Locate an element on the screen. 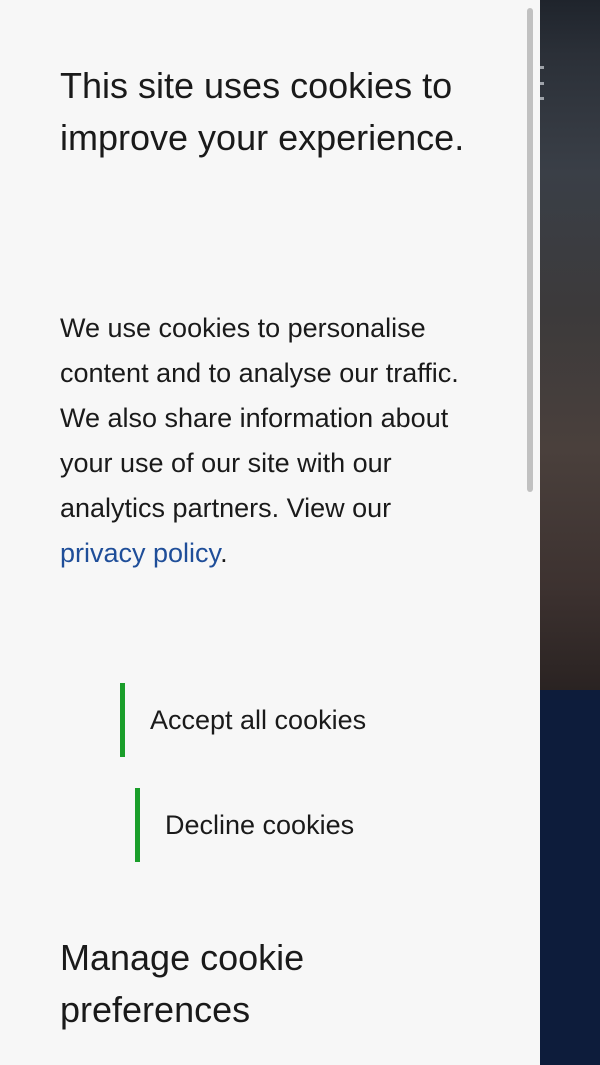  accept-all-cookies-button: Accept all cookies is located at coordinates (243, 720).